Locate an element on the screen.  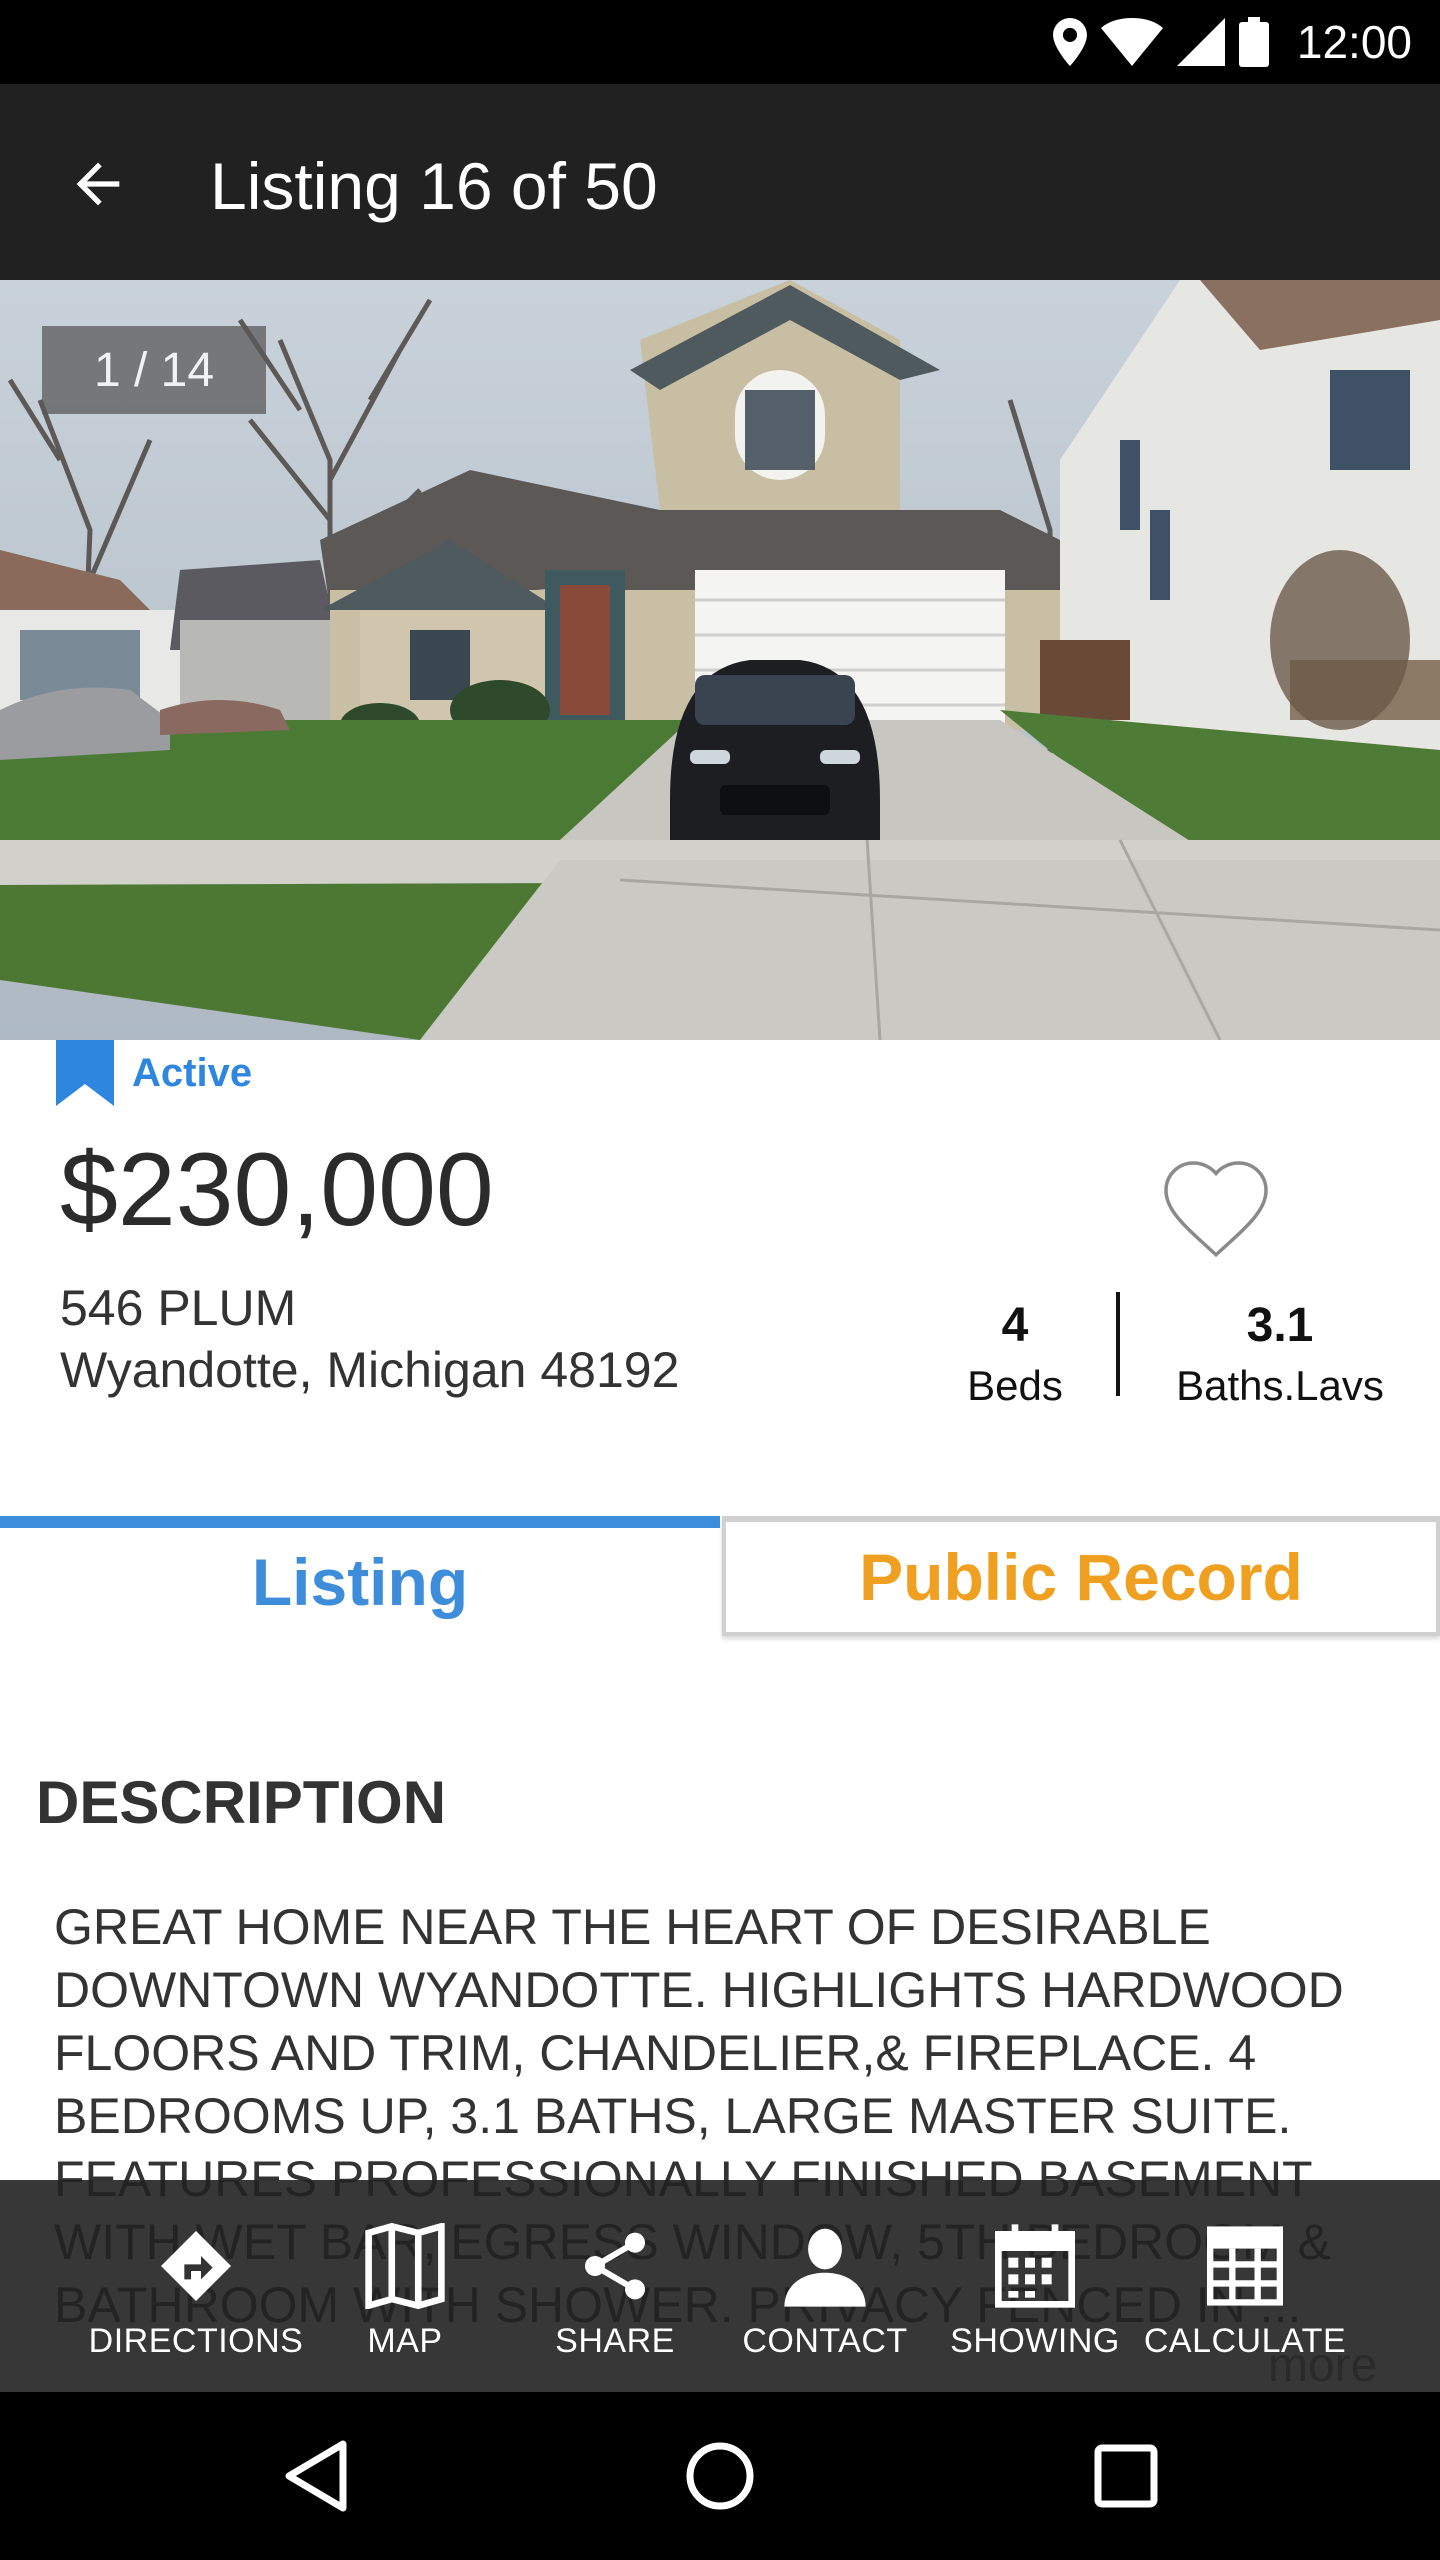
signal-icon is located at coordinates (1200, 42).